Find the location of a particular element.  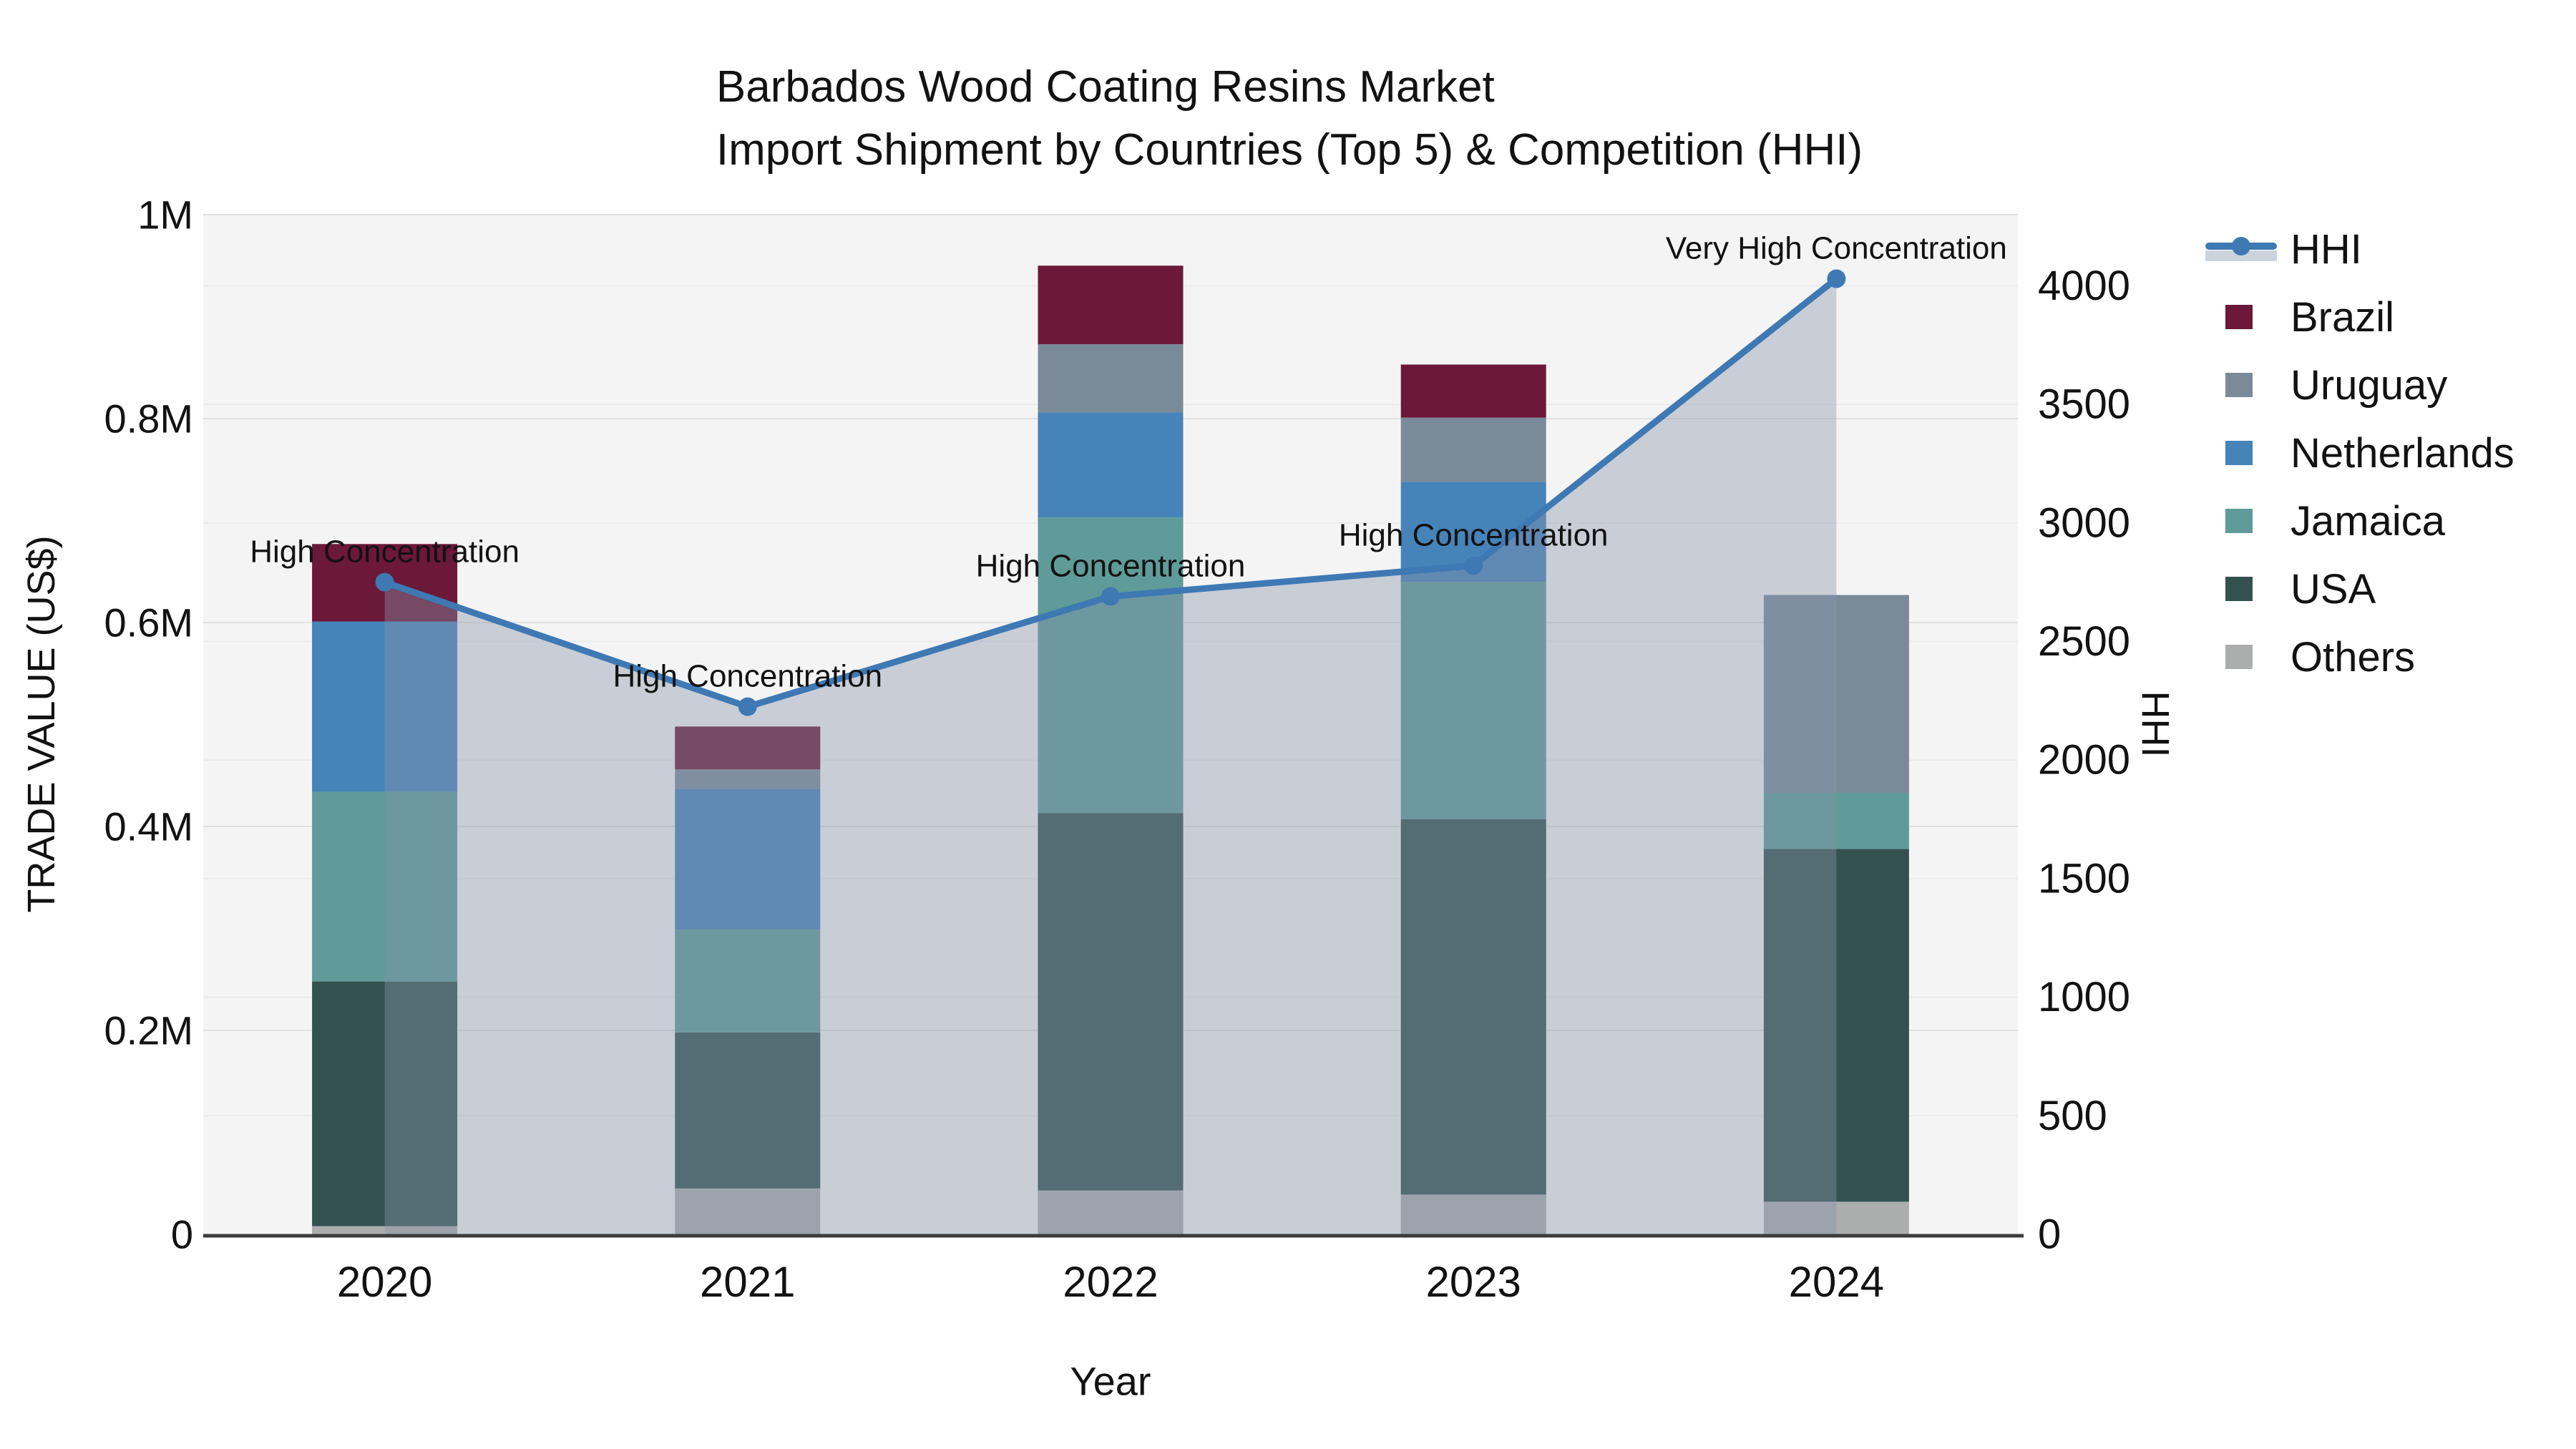

y-right-tick-500: 500 is located at coordinates (2072, 1116).